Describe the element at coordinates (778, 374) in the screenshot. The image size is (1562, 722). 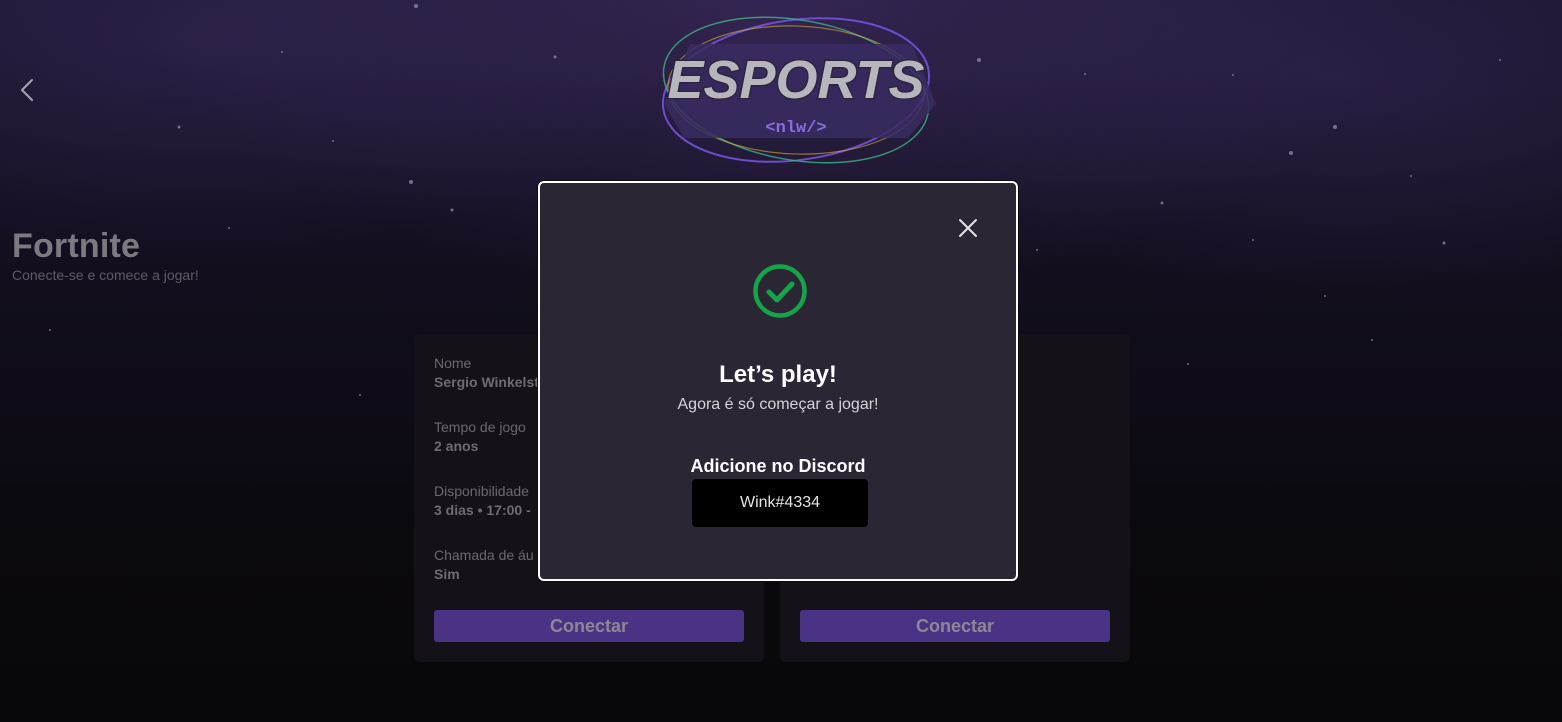
I see `dialog-title: Let’s play!` at that location.